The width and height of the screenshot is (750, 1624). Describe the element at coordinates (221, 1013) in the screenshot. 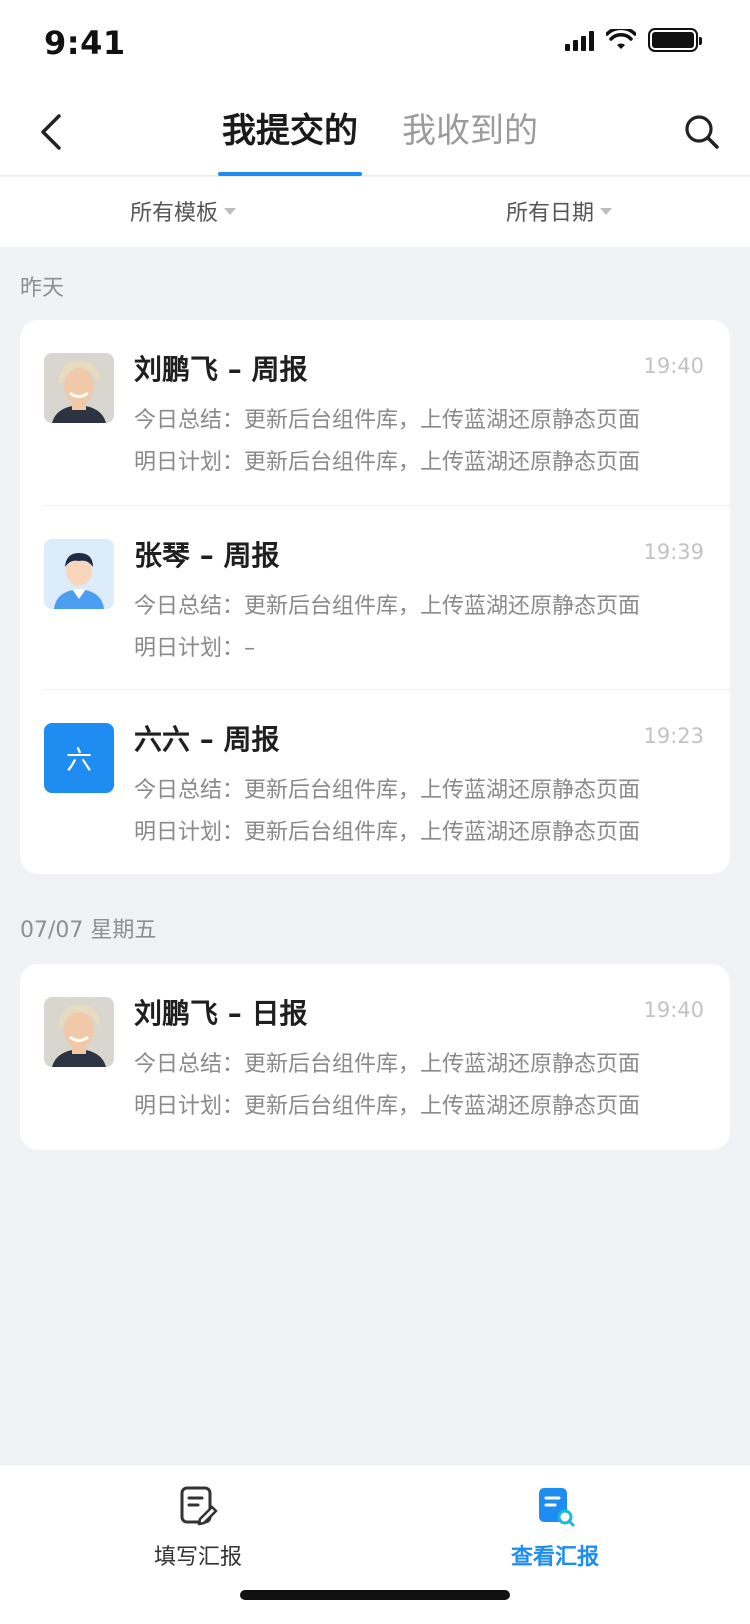

I see `report-title: 刘鹏飞 – 日报` at that location.